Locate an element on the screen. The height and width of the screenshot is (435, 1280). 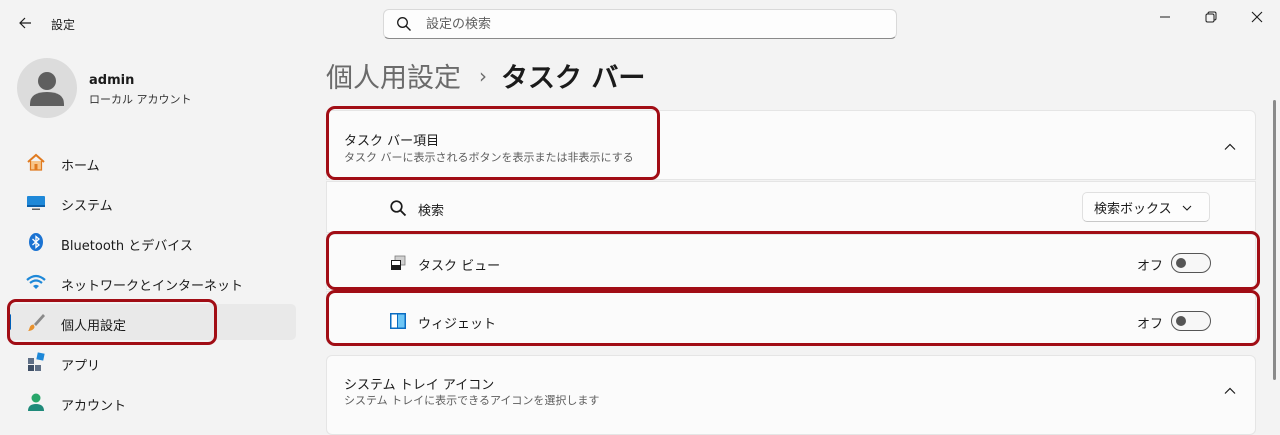
sidebar-item-label: アカウント is located at coordinates (94, 406).